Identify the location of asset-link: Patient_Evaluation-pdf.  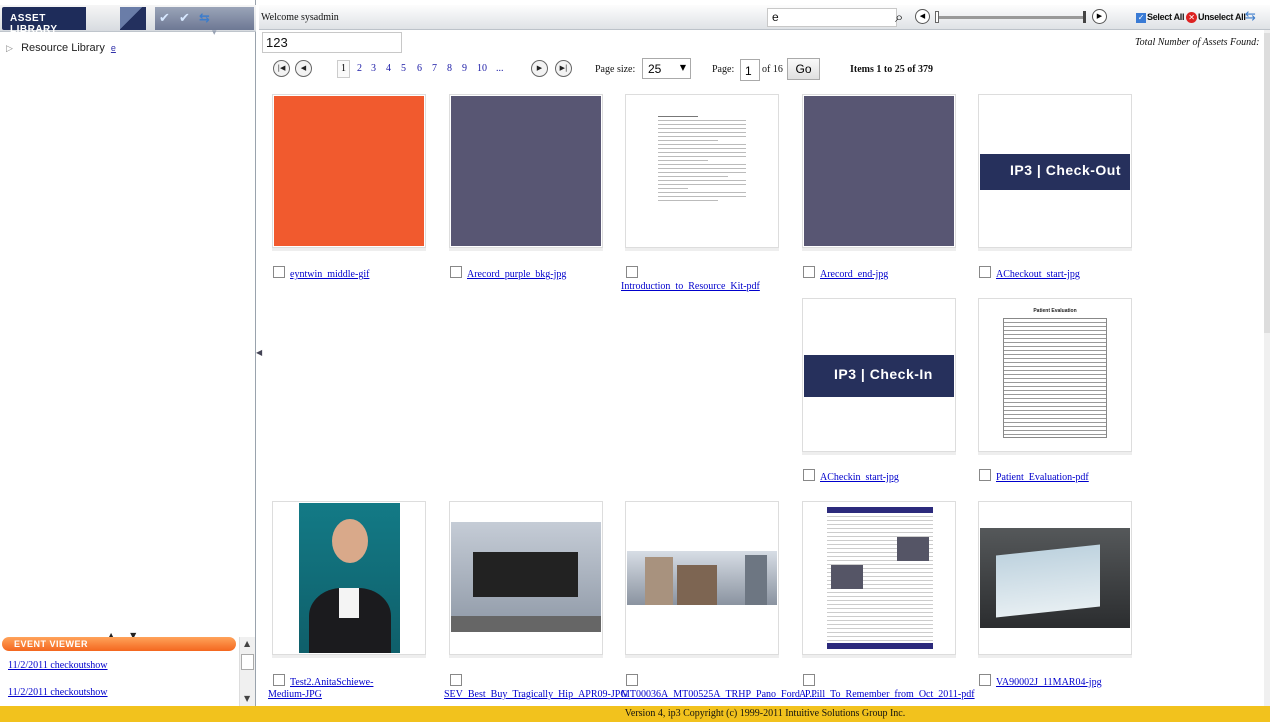
(1042, 477).